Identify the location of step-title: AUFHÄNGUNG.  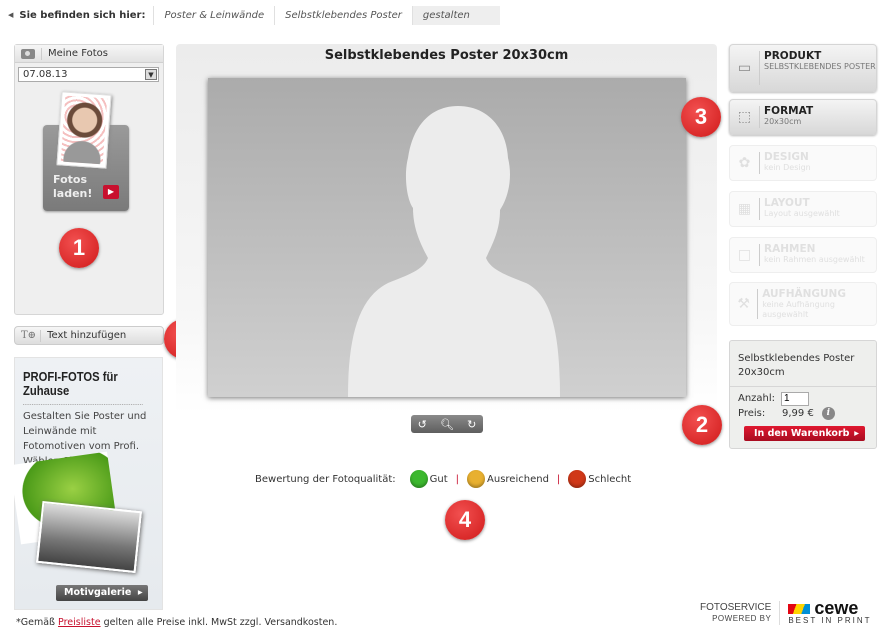
(804, 294).